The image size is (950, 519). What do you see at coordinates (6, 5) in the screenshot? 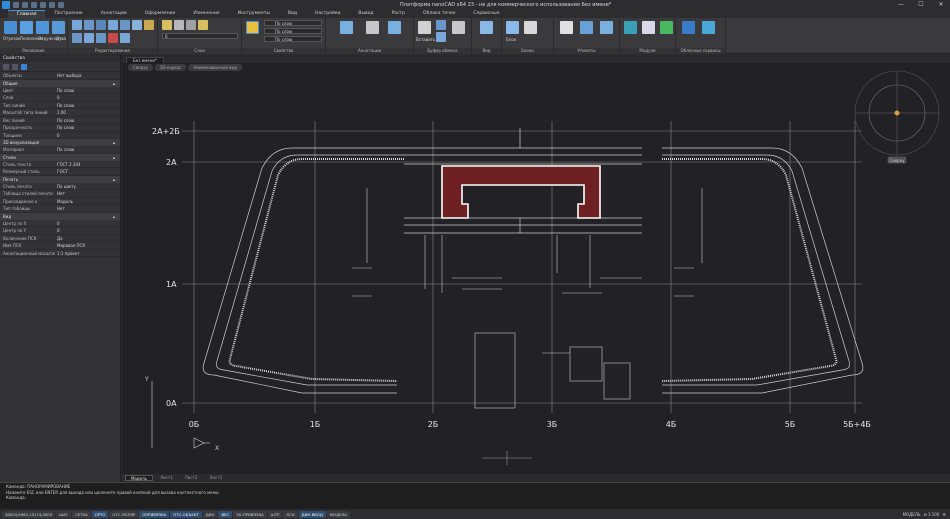
I see `app-logo-icon` at bounding box center [6, 5].